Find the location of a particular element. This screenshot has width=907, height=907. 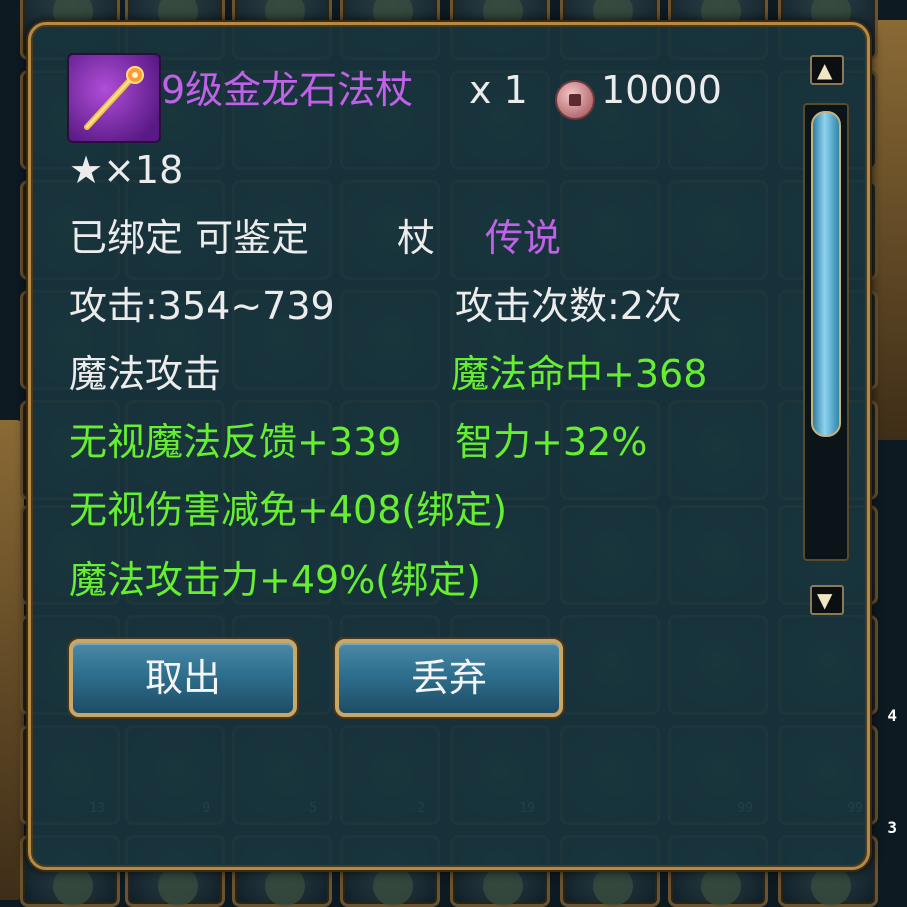

star-level: ★×18 is located at coordinates (126, 170).